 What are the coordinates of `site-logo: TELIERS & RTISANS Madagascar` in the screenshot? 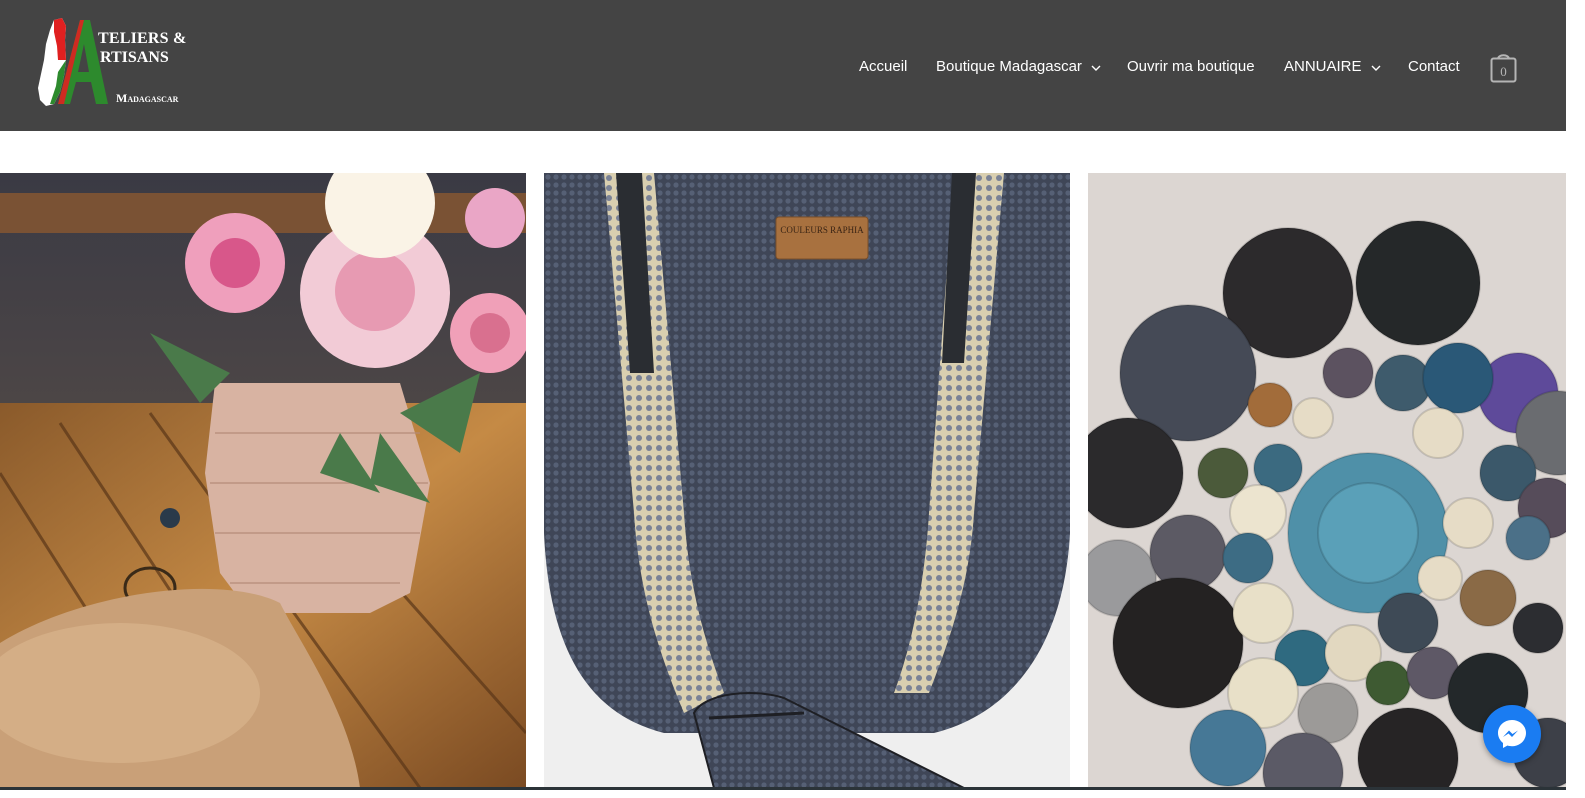 It's located at (116, 62).